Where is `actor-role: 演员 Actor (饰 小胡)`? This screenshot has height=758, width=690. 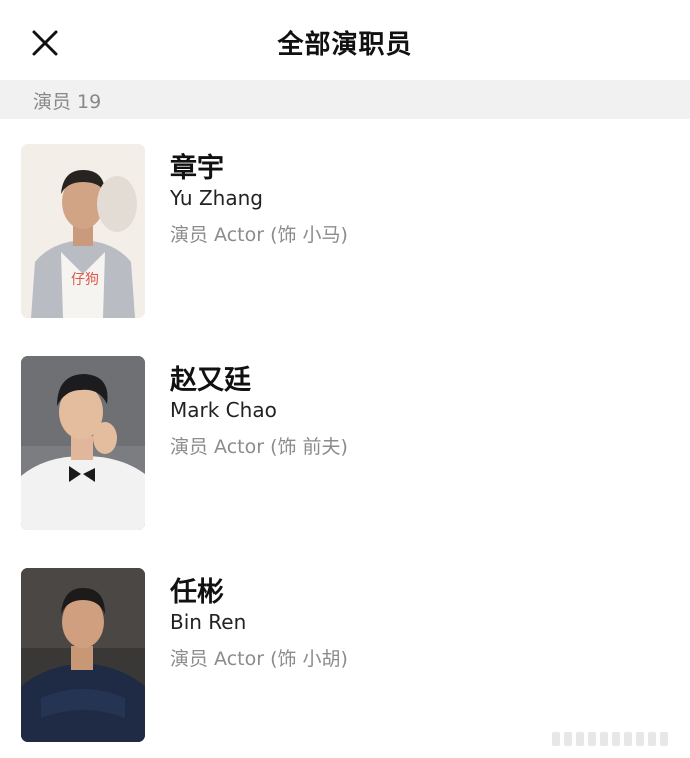
actor-role: 演员 Actor (饰 小胡) is located at coordinates (259, 659).